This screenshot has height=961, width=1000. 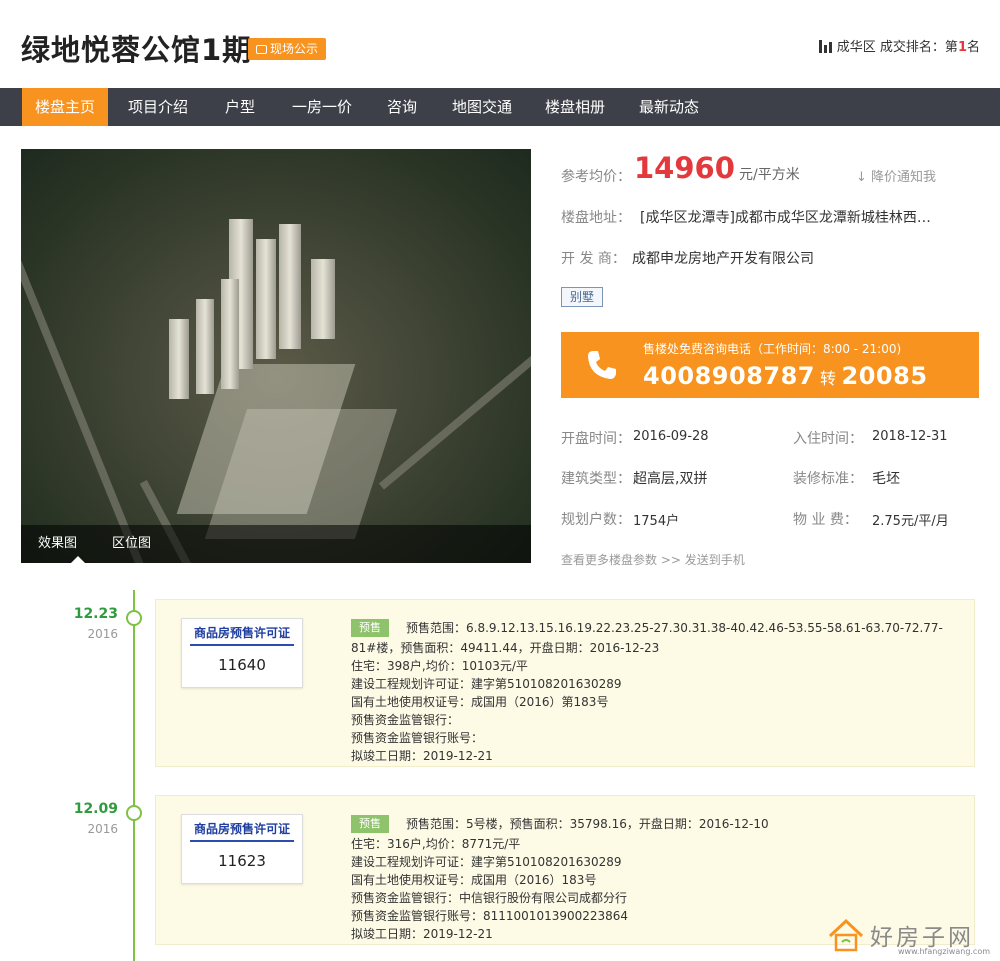 I want to click on building-type-label: 建筑类型：, so click(x=596, y=479).